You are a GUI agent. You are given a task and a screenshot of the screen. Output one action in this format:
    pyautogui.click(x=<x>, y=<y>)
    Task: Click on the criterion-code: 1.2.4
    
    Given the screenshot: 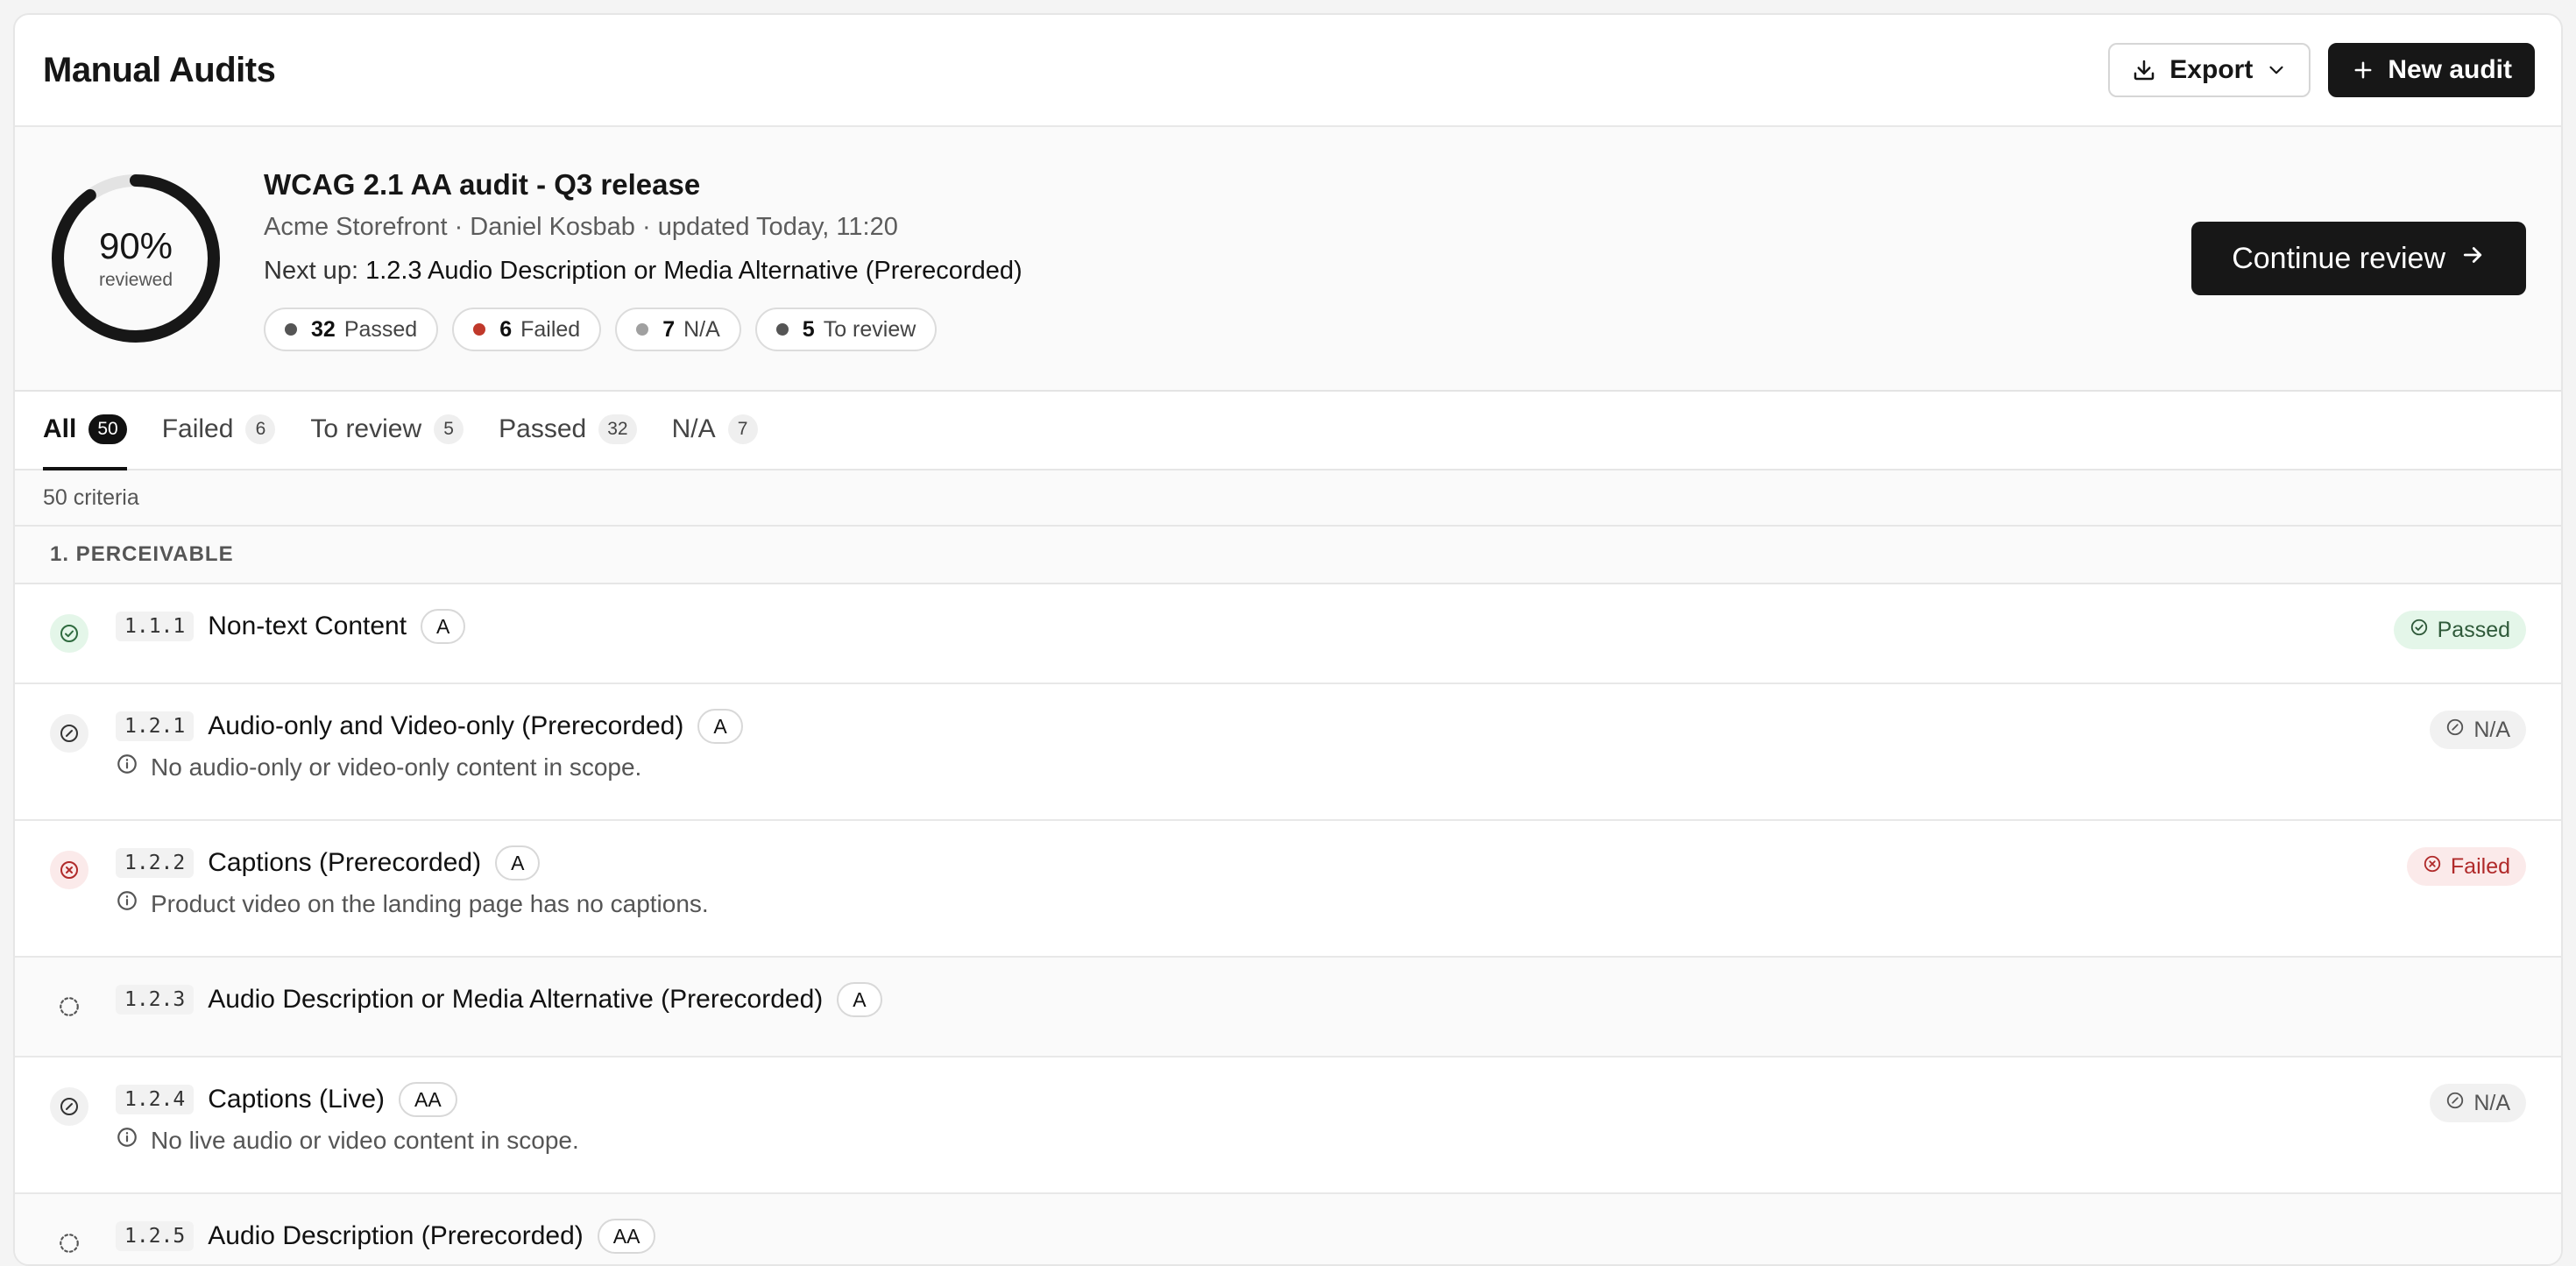 What is the action you would take?
    pyautogui.click(x=155, y=1100)
    